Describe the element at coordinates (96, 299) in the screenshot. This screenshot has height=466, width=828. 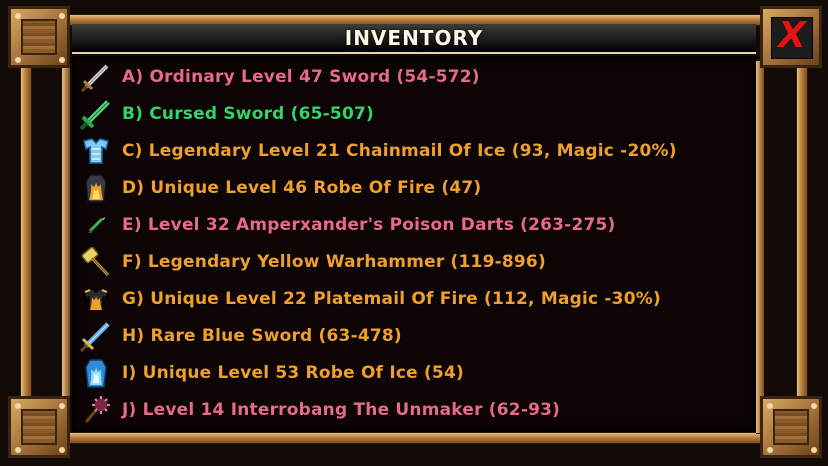
I see `fire-platemail-icon` at that location.